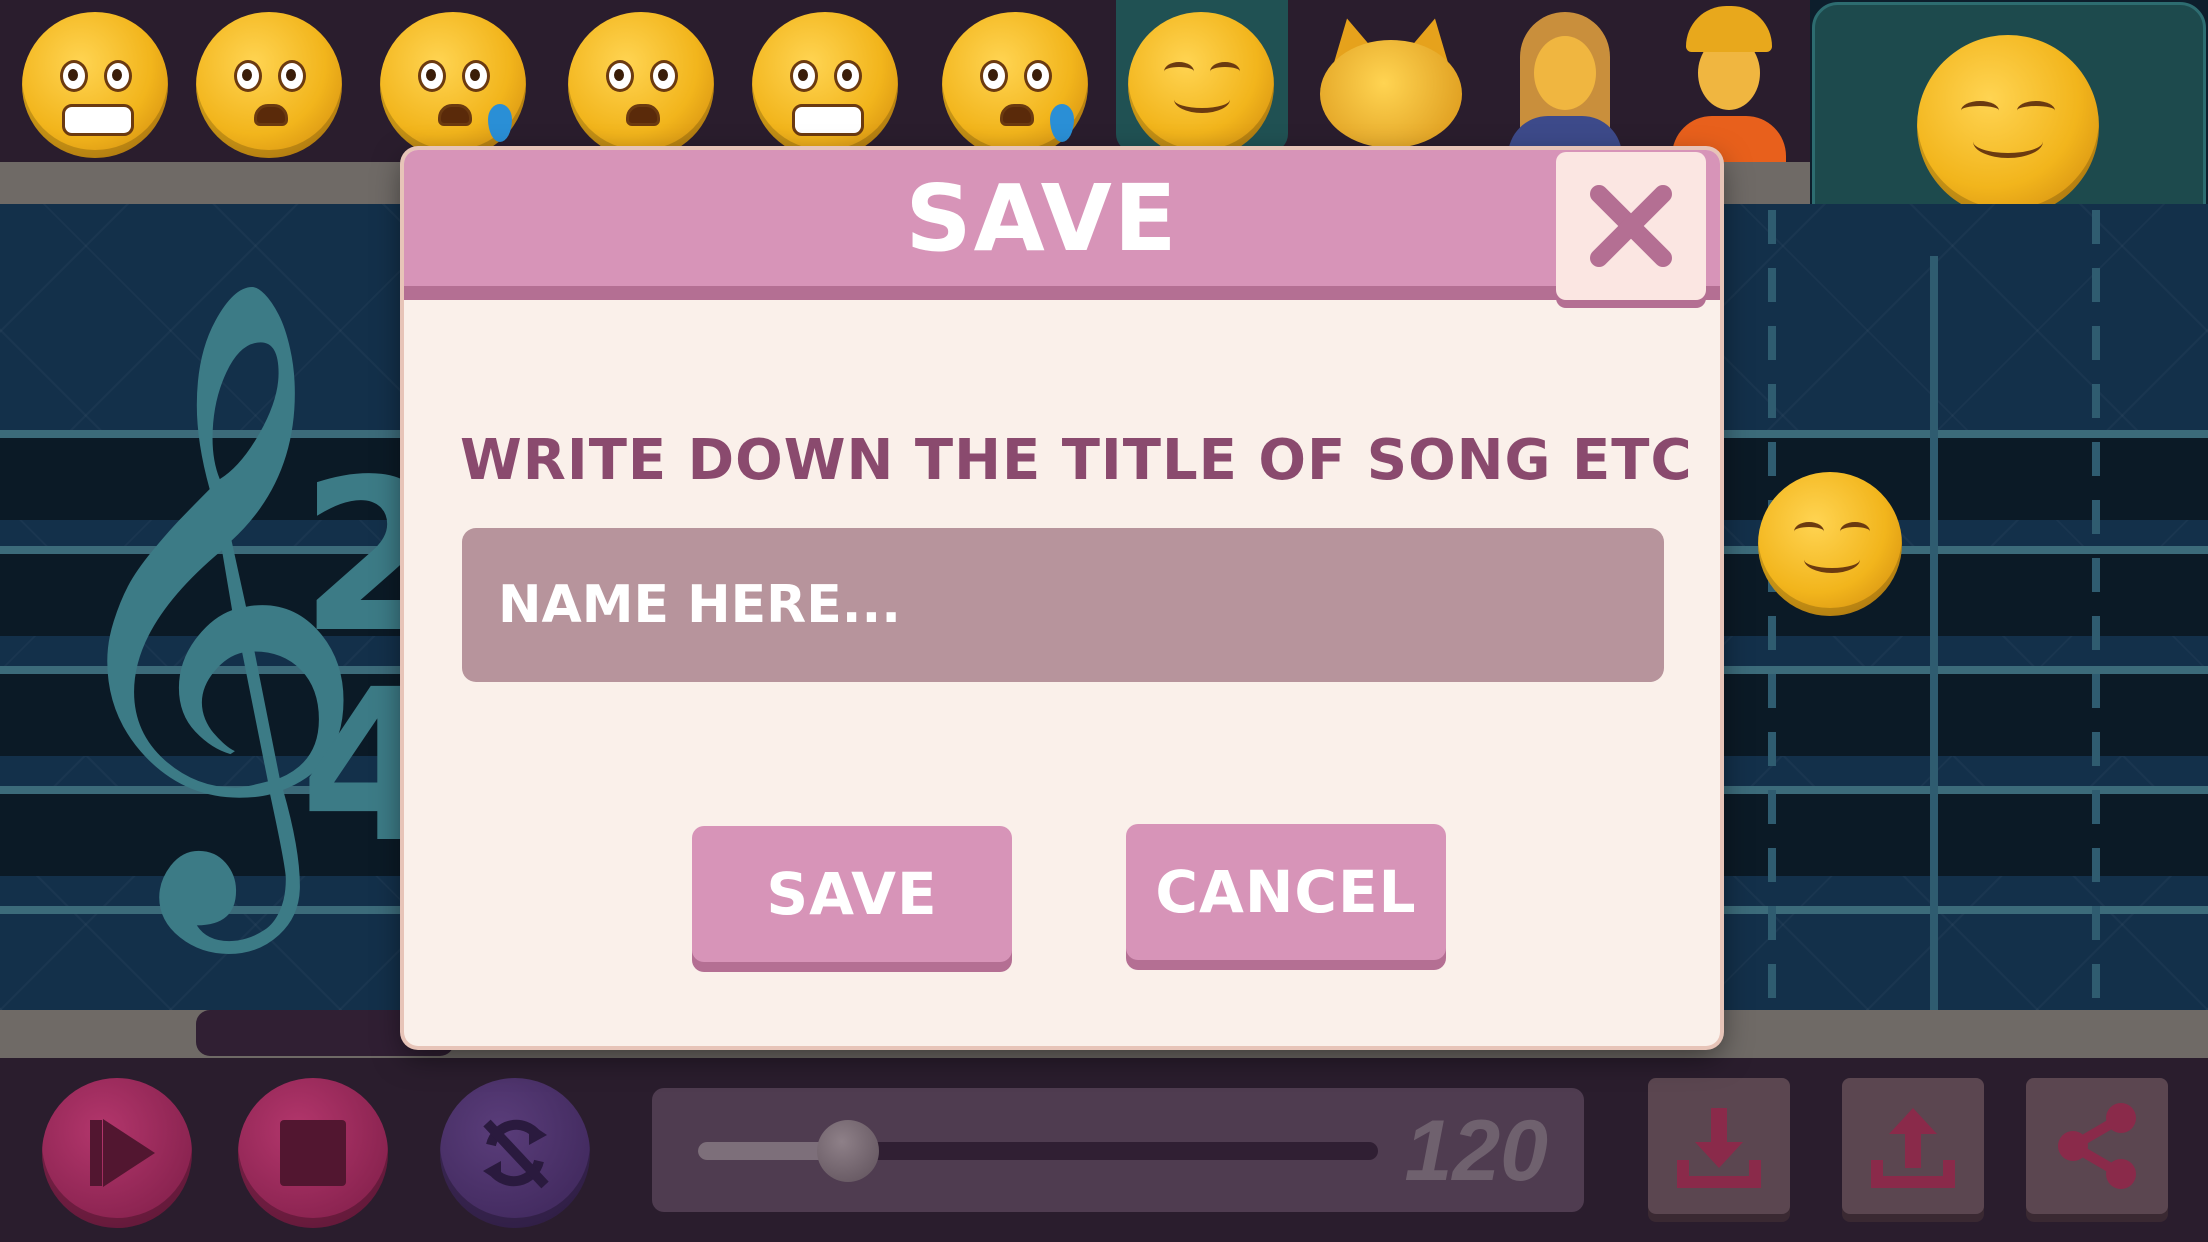 The image size is (2208, 1242). What do you see at coordinates (1063, 605) in the screenshot?
I see `song-title-input` at bounding box center [1063, 605].